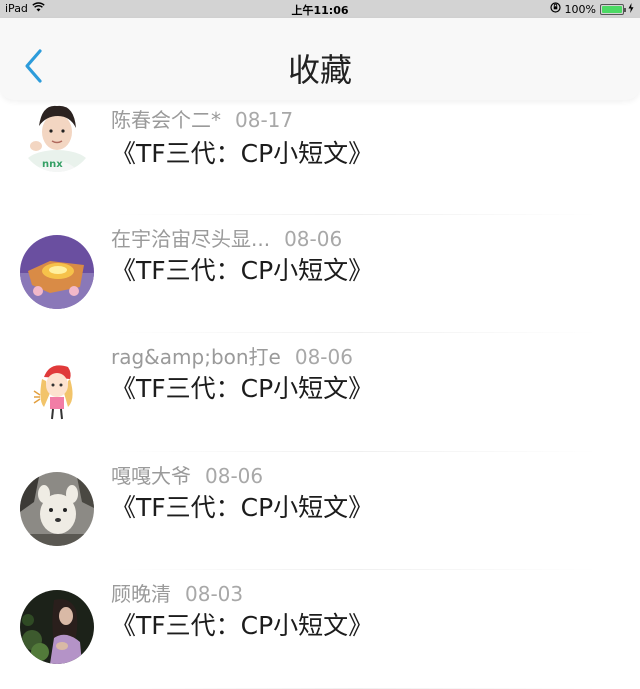 This screenshot has height=689, width=640. Describe the element at coordinates (214, 594) in the screenshot. I see `item-date: 08-03` at that location.